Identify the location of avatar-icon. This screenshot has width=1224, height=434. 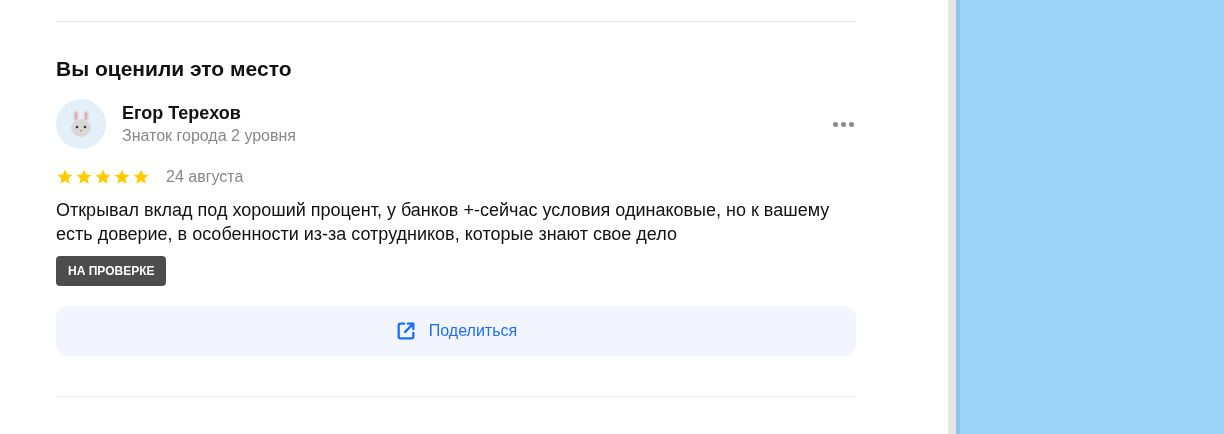
(81, 124).